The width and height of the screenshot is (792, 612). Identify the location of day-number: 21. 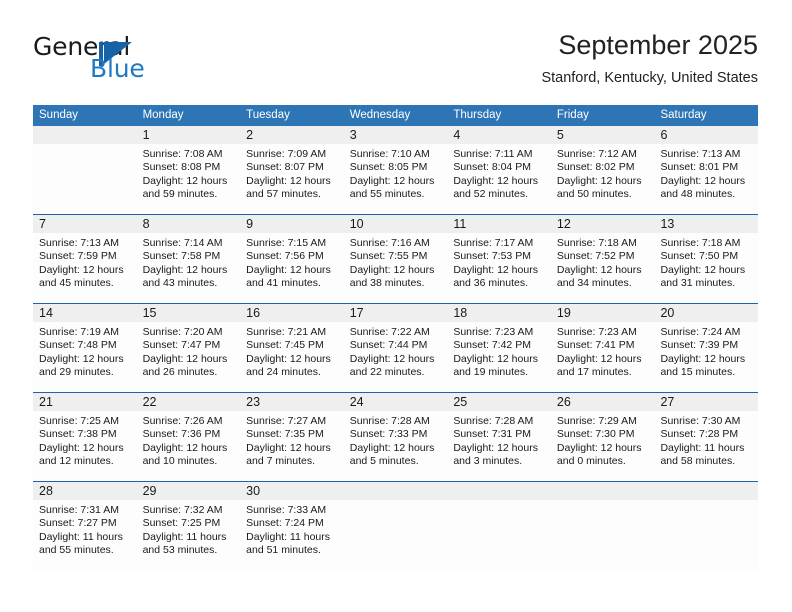
(85, 402).